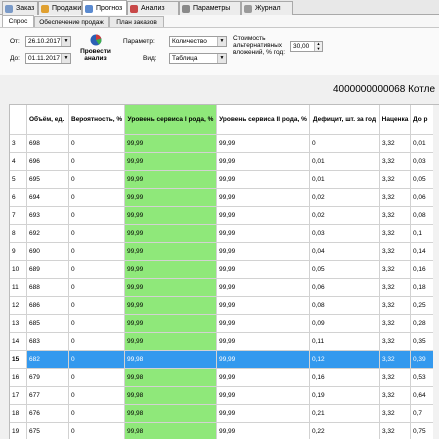 The image size is (439, 439). Describe the element at coordinates (18, 342) in the screenshot. I see `row-number: 14` at that location.